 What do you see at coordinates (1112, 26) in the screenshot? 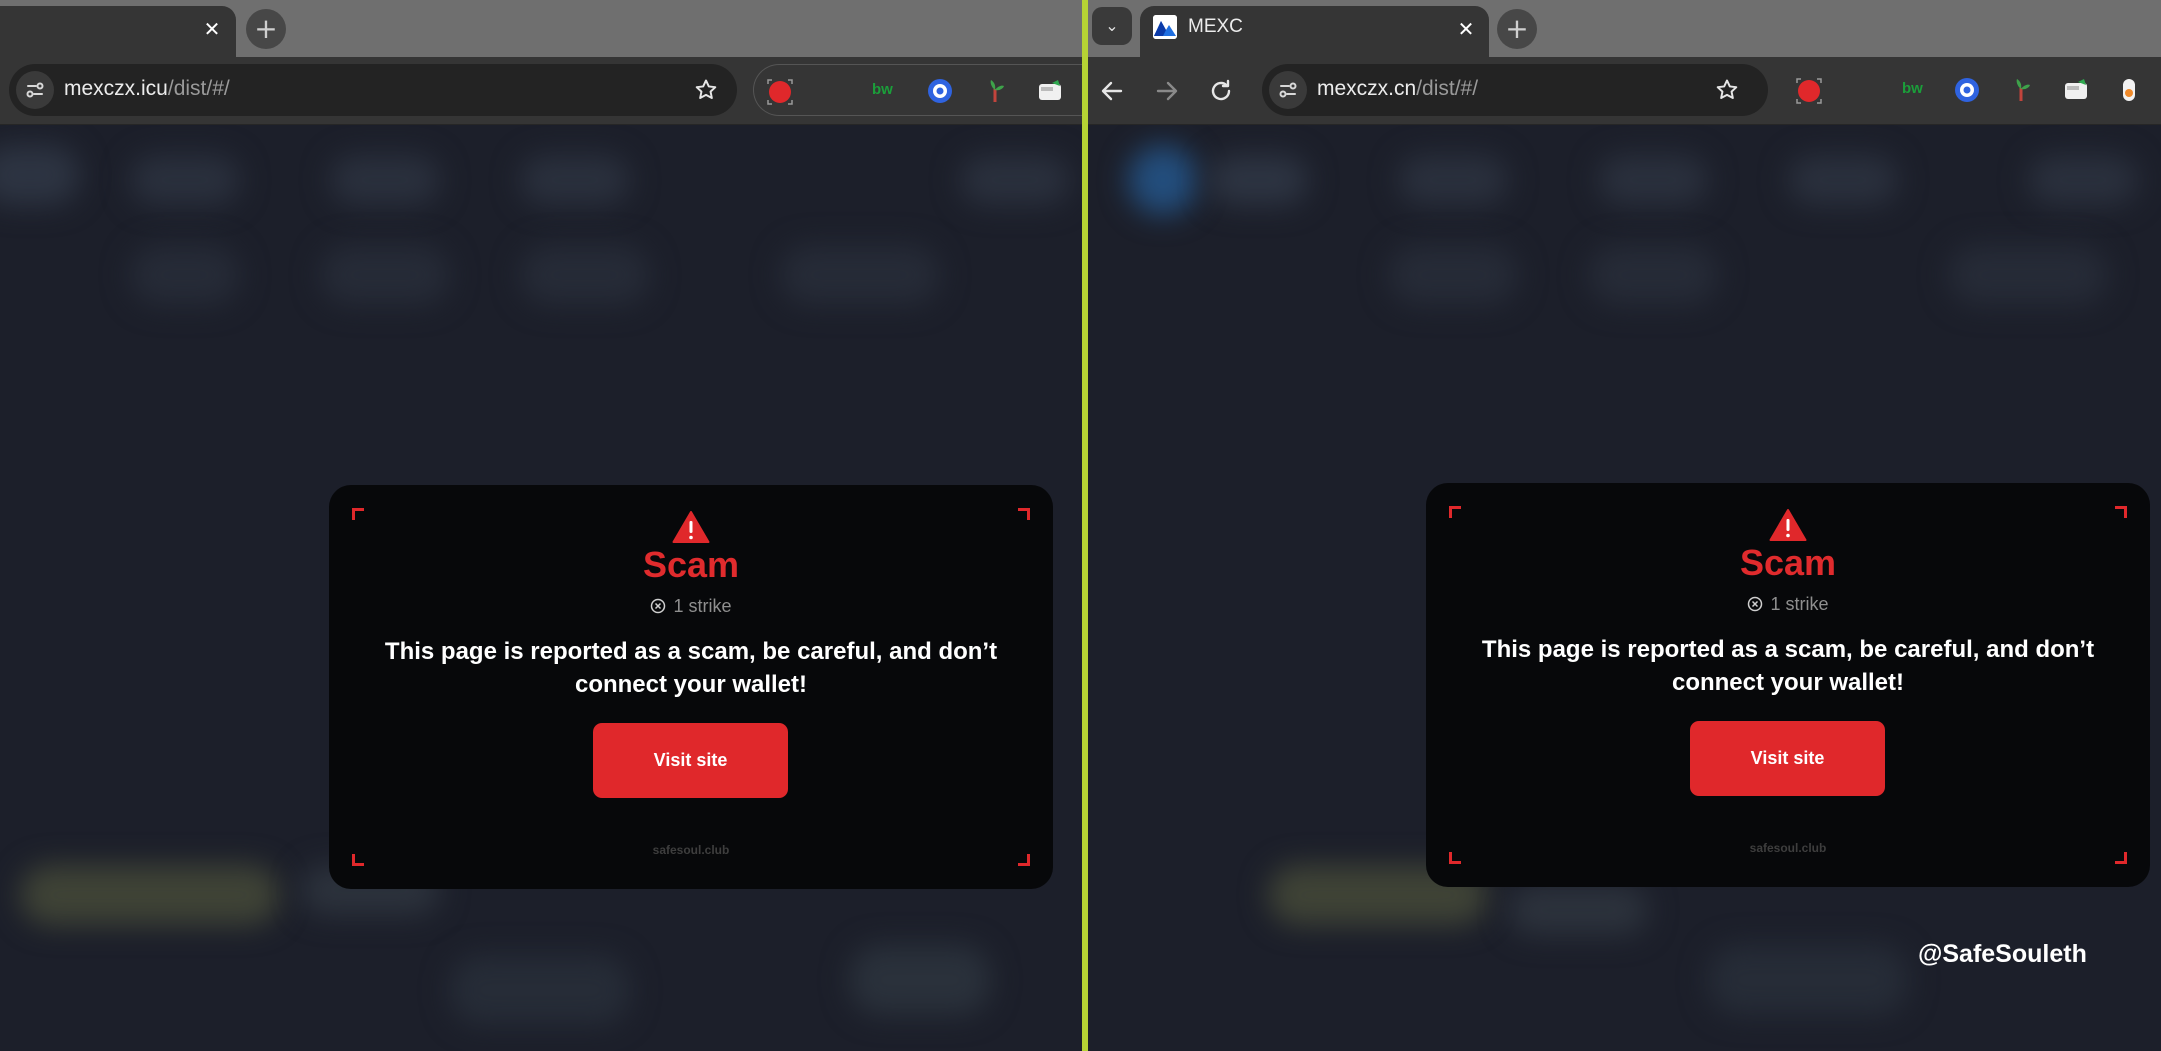
I see `tab-search-button: ⌄` at bounding box center [1112, 26].